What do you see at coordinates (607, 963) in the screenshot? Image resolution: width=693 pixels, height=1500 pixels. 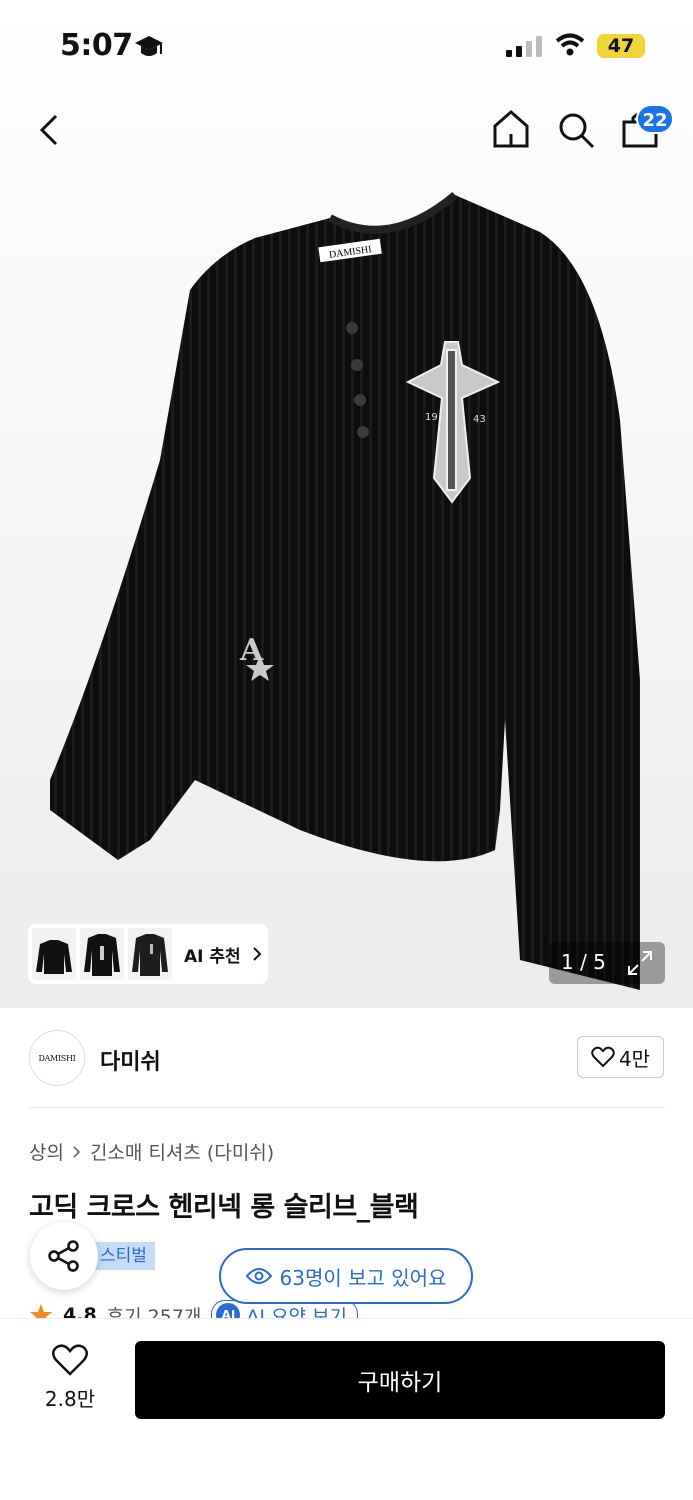 I see `image-pager: 1 / 5` at bounding box center [607, 963].